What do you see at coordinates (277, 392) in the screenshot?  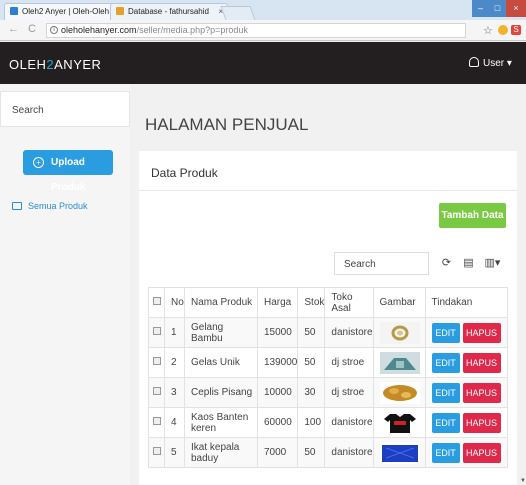 I see `cell-harga: 10000` at bounding box center [277, 392].